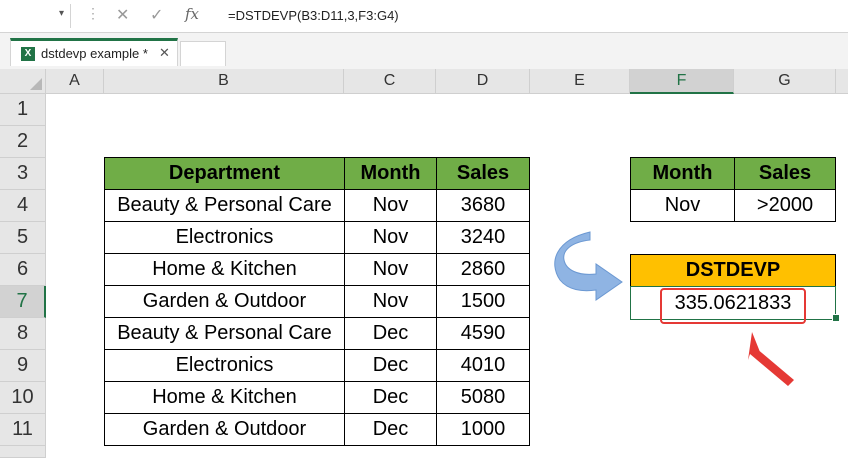  Describe the element at coordinates (23, 366) in the screenshot. I see `row-header-9: 9` at that location.